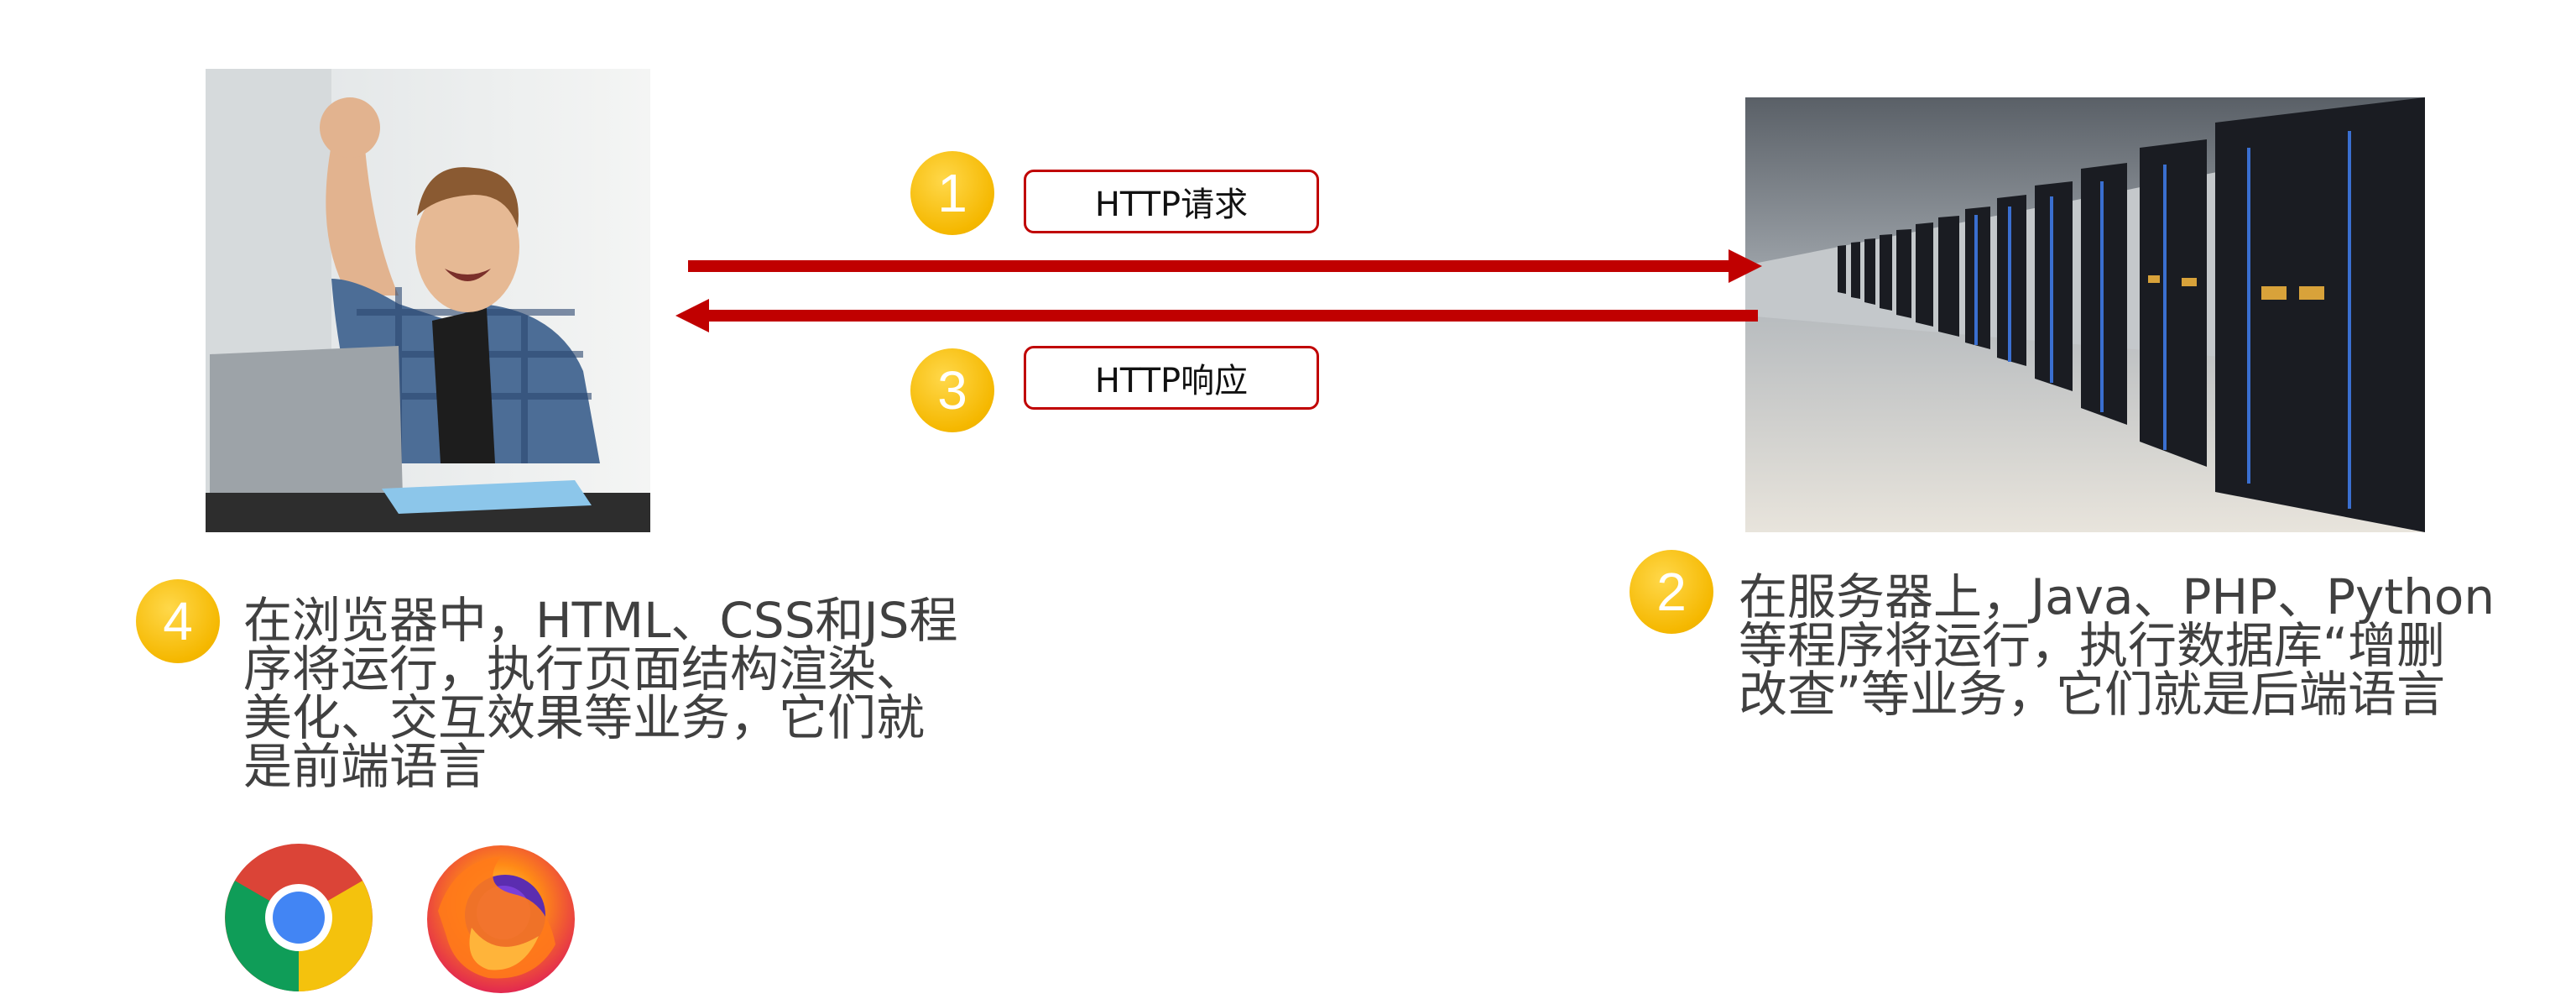 The image size is (2576, 999). What do you see at coordinates (1210, 266) in the screenshot?
I see `request-arrow` at bounding box center [1210, 266].